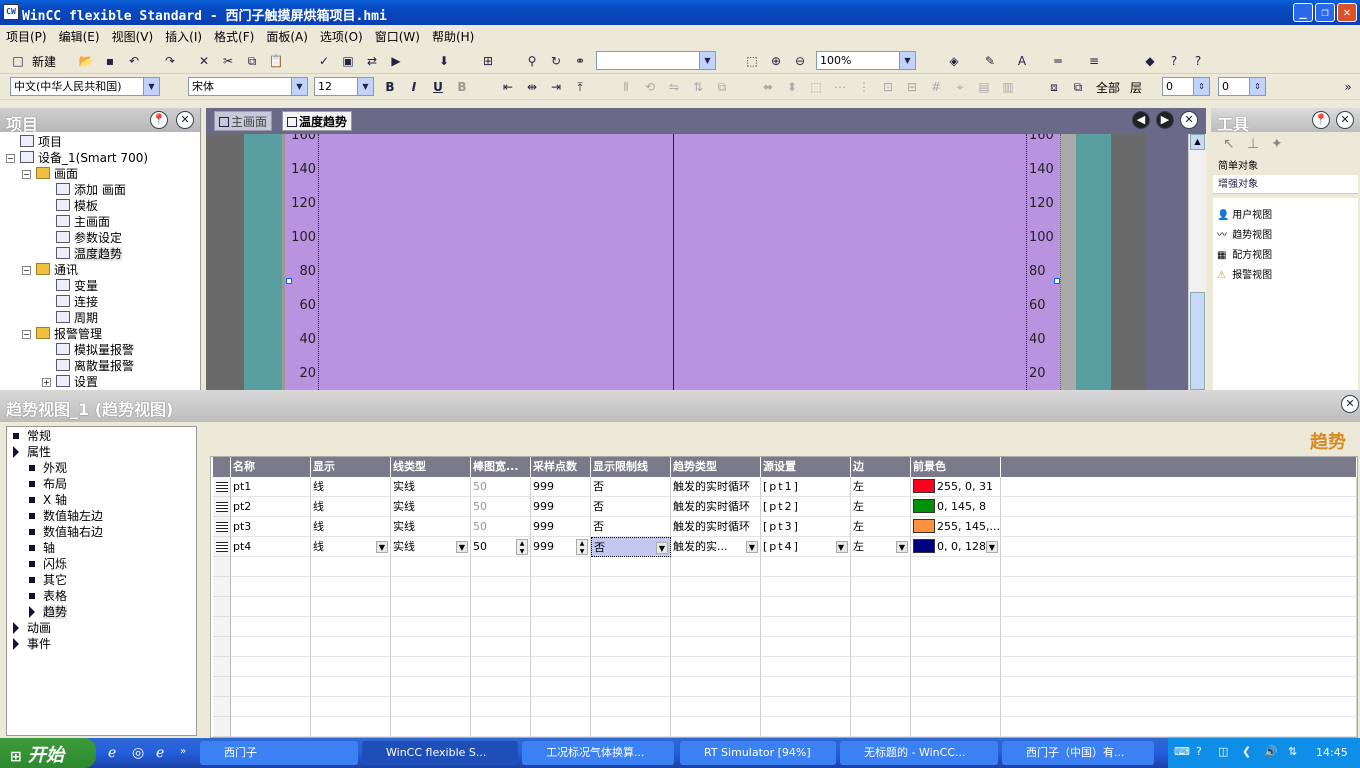 The height and width of the screenshot is (768, 1360). I want to click on tree-item: 模拟量报警, so click(95, 350).